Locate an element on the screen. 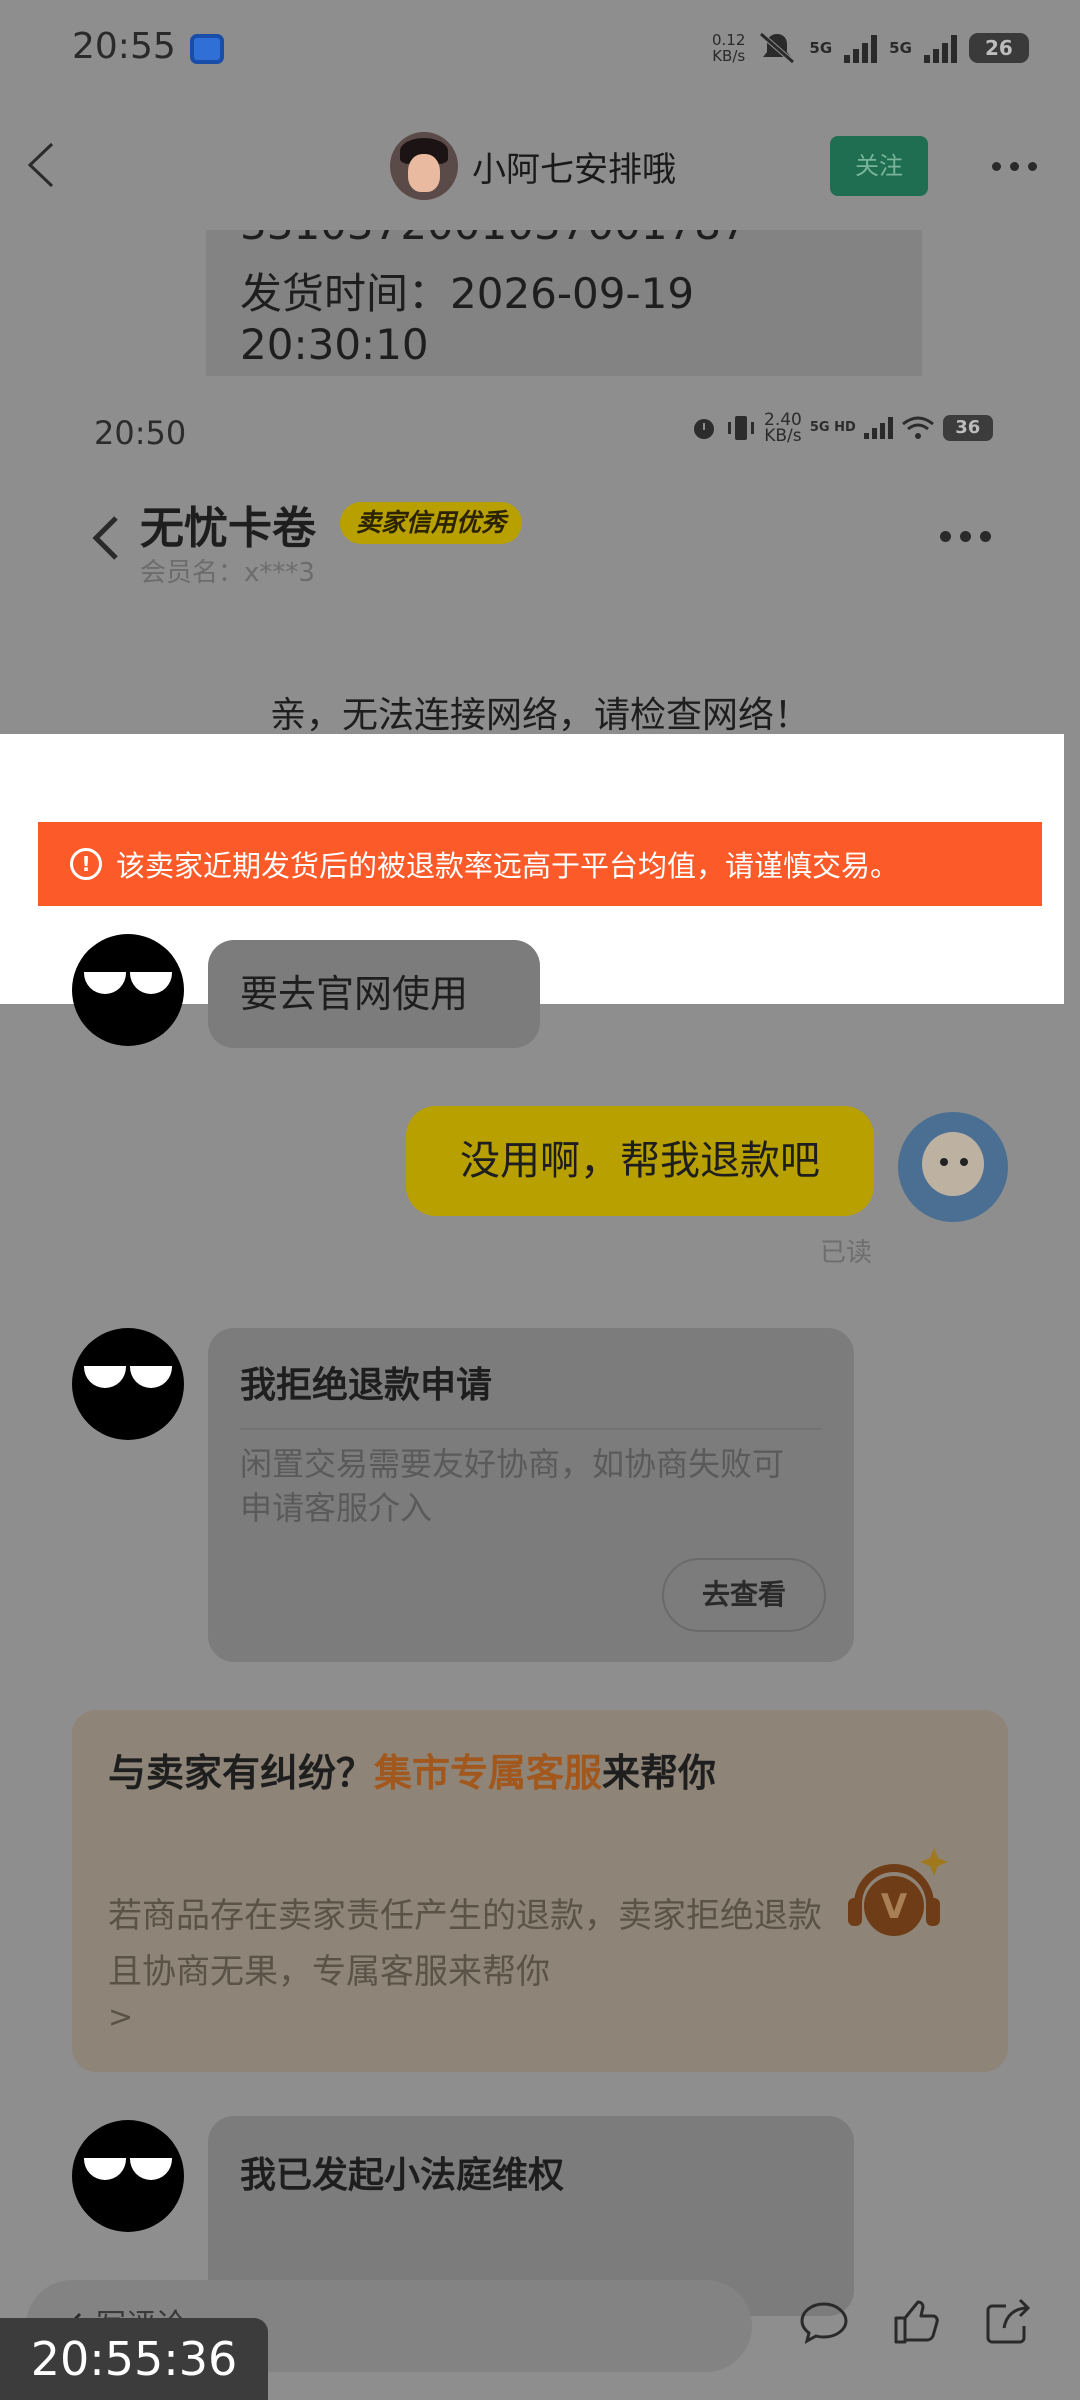 The width and height of the screenshot is (1080, 2400). inner-net-speed-unit: KB/s is located at coordinates (783, 436).